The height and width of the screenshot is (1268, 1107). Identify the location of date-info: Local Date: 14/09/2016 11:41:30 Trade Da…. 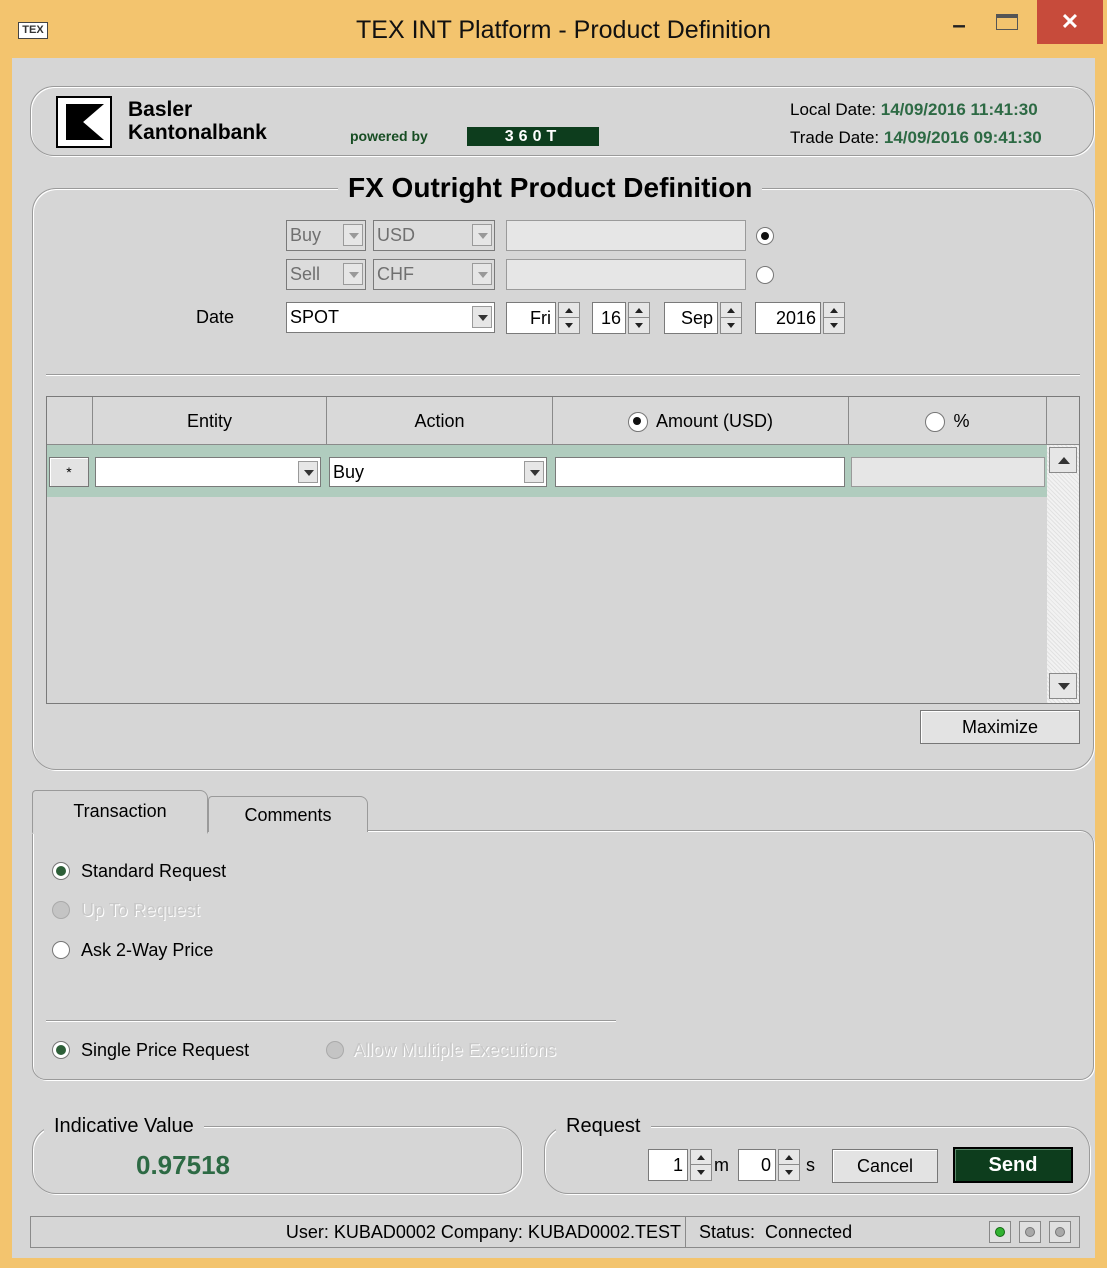
(916, 124).